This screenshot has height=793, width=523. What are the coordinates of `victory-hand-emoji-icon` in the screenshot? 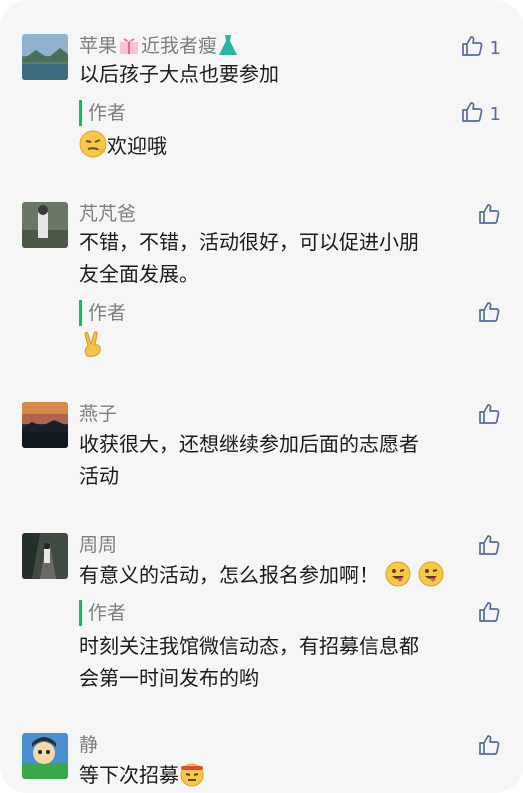 It's located at (93, 348).